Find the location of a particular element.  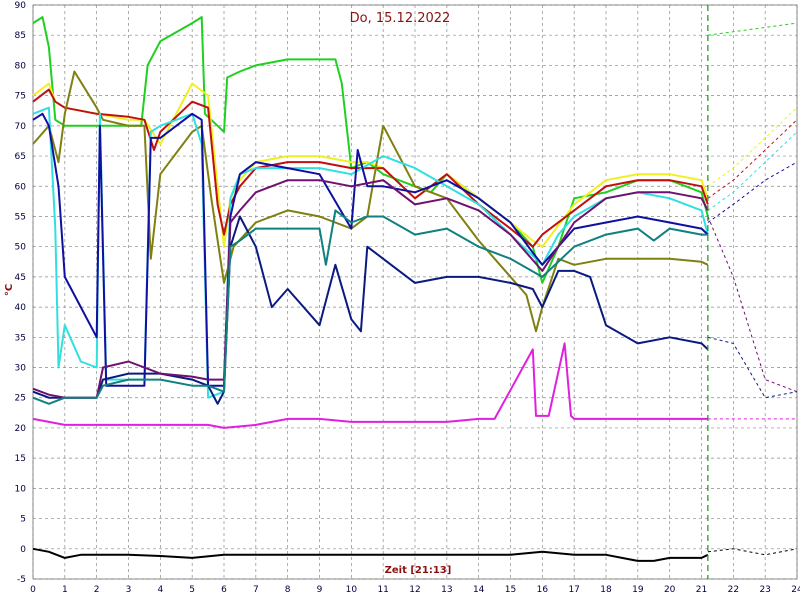

y-tick-label: 15 is located at coordinates (20, 459).